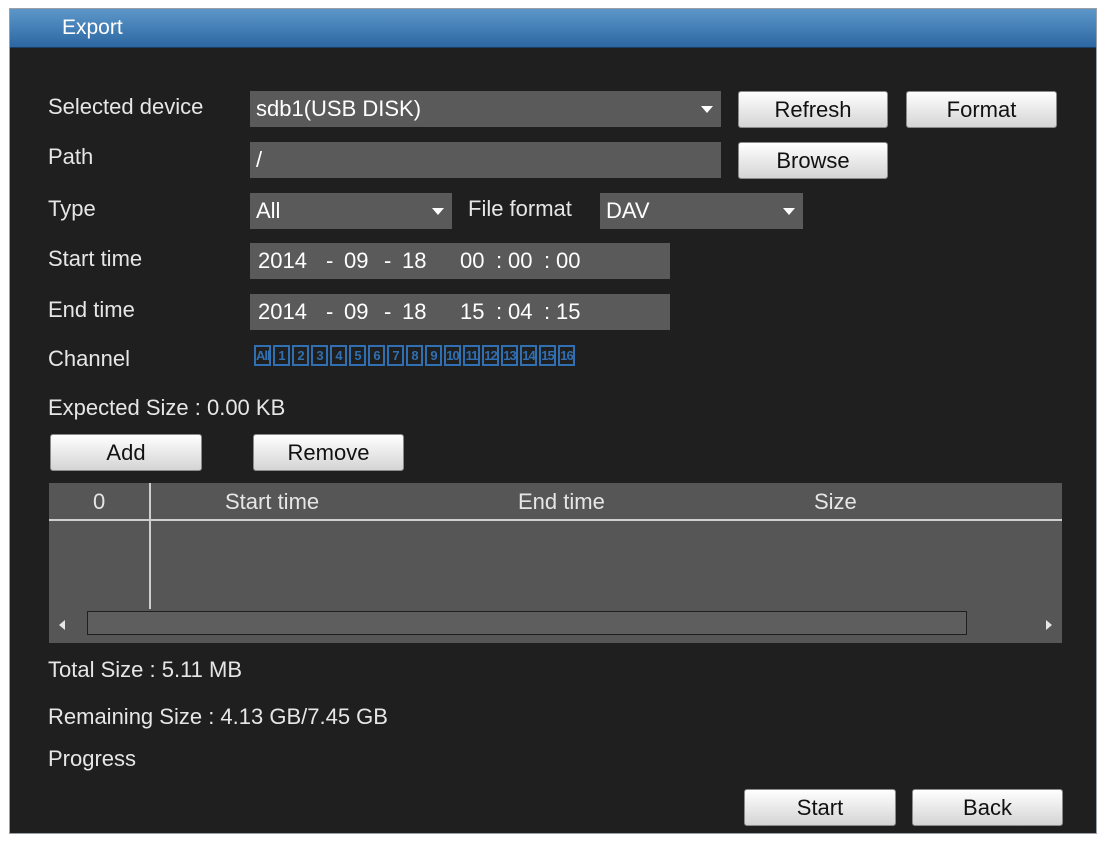  I want to click on channel-checkbox-8: 8, so click(414, 355).